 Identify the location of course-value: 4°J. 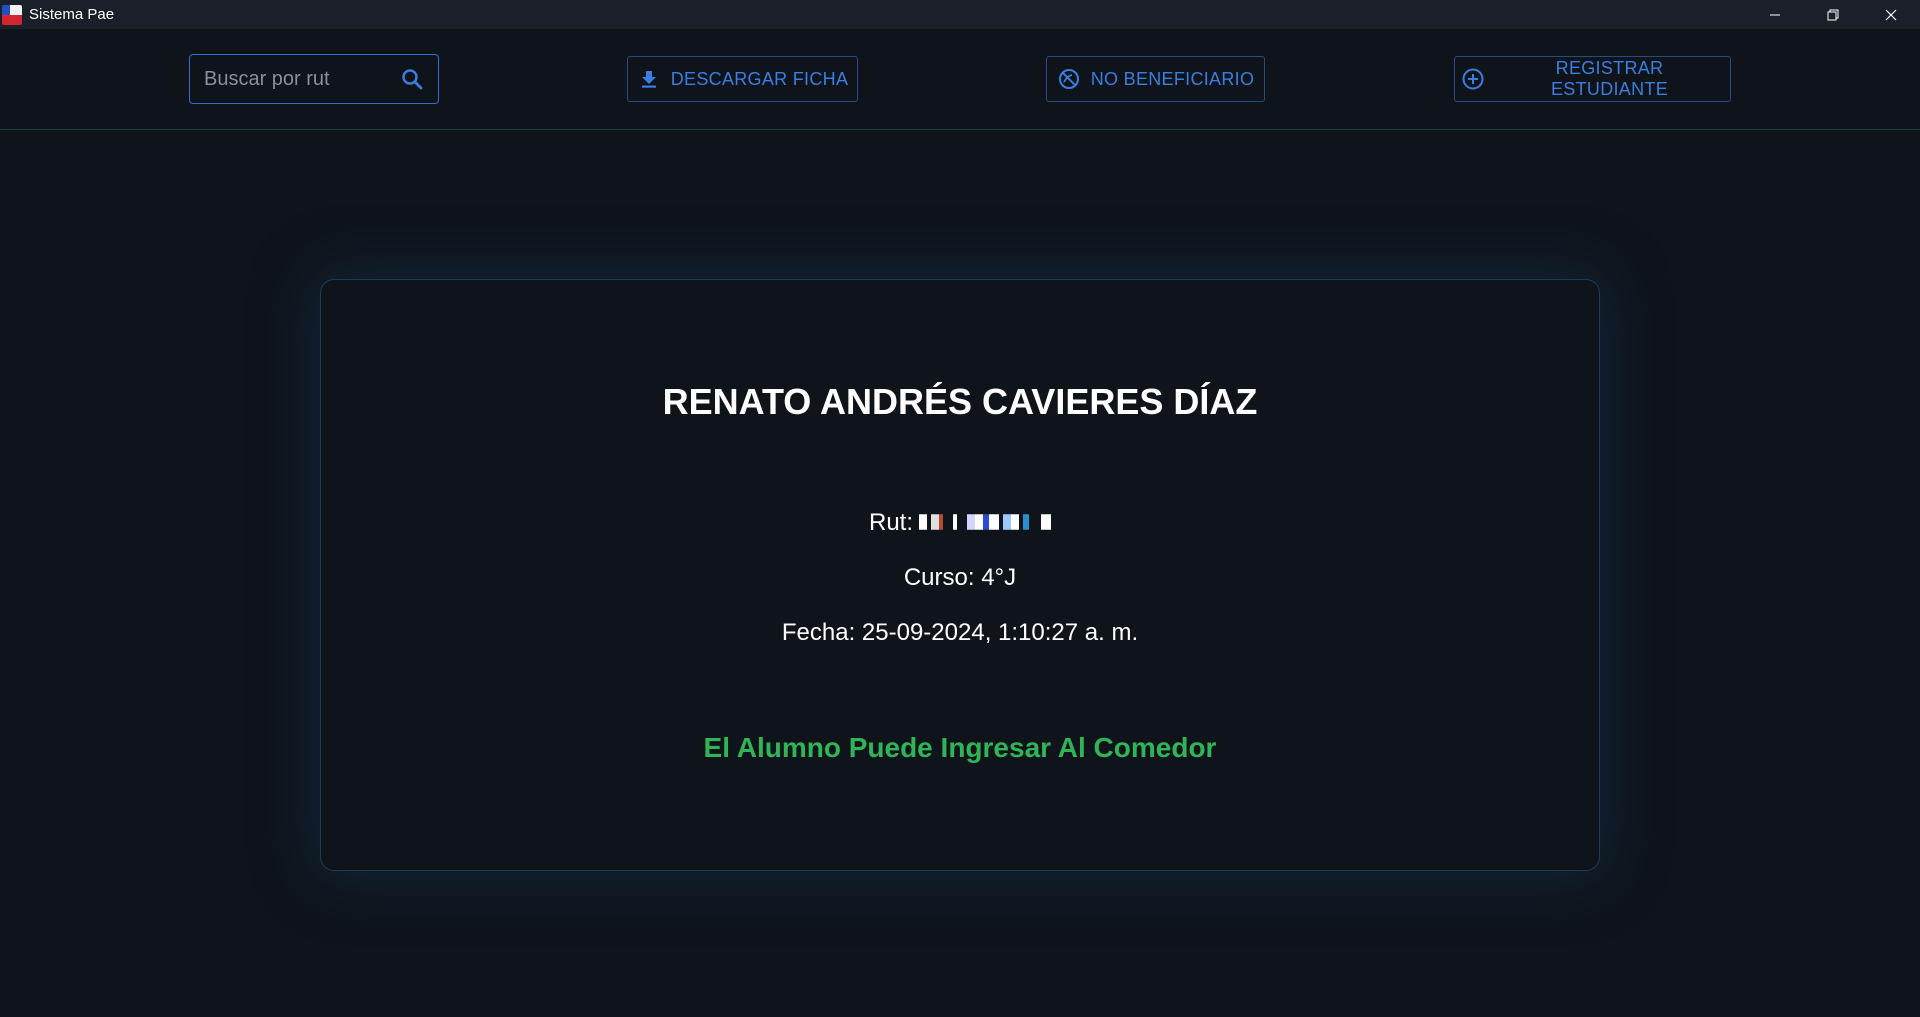
(999, 577).